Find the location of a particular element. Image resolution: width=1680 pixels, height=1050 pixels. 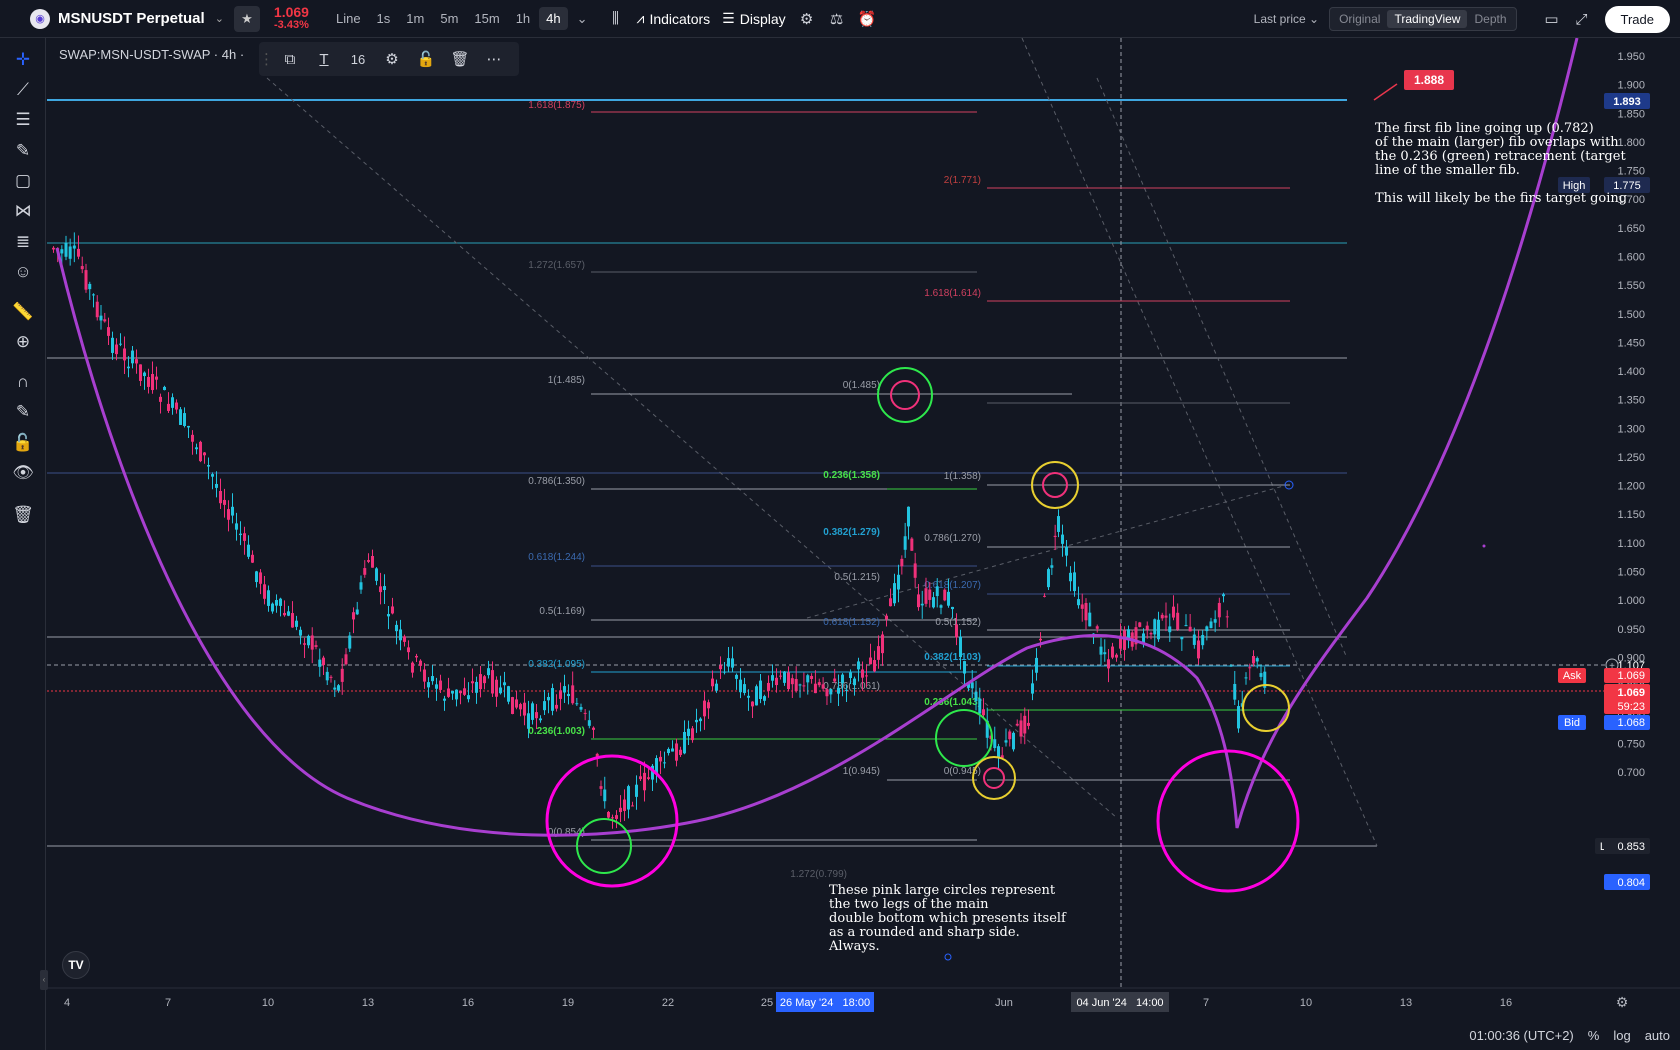

display-button: ☰ Display is located at coordinates (753, 18).